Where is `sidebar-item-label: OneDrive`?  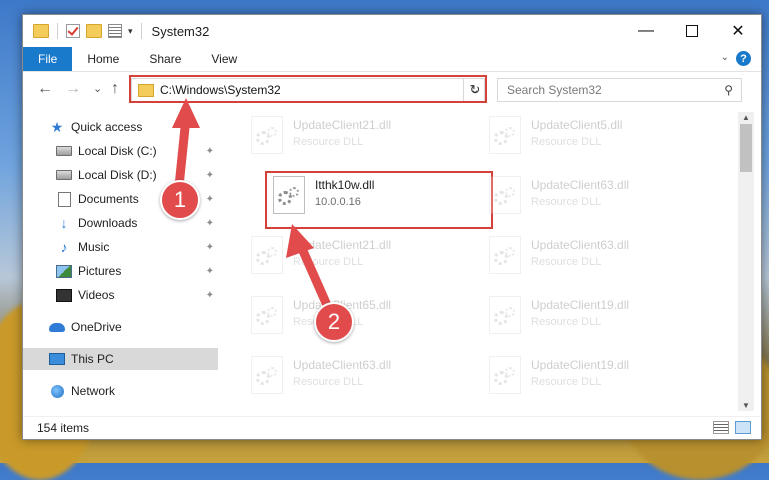 sidebar-item-label: OneDrive is located at coordinates (96, 327).